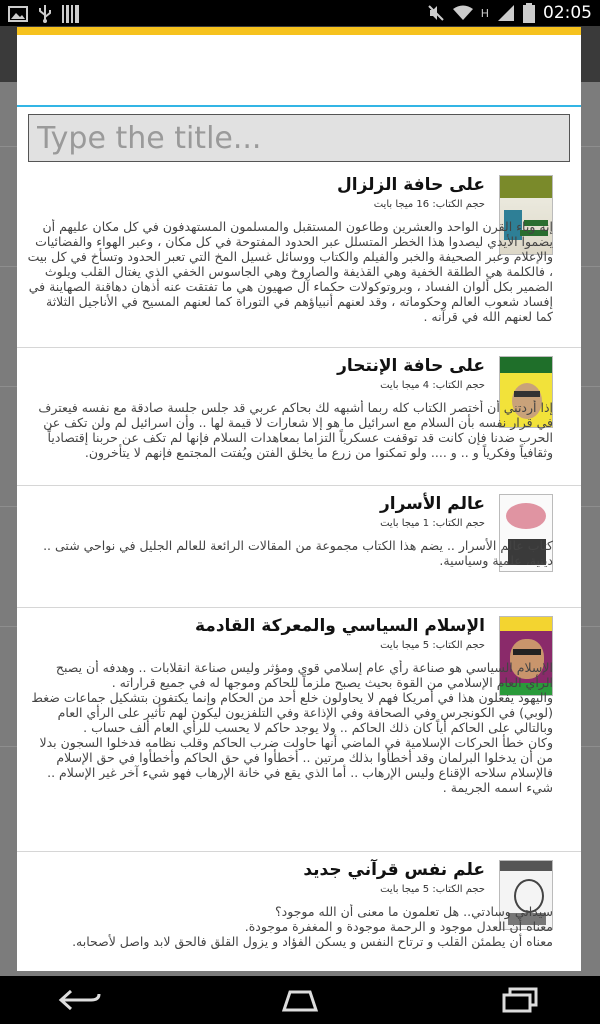  Describe the element at coordinates (18, 14) in the screenshot. I see `image-notification-icon` at that location.